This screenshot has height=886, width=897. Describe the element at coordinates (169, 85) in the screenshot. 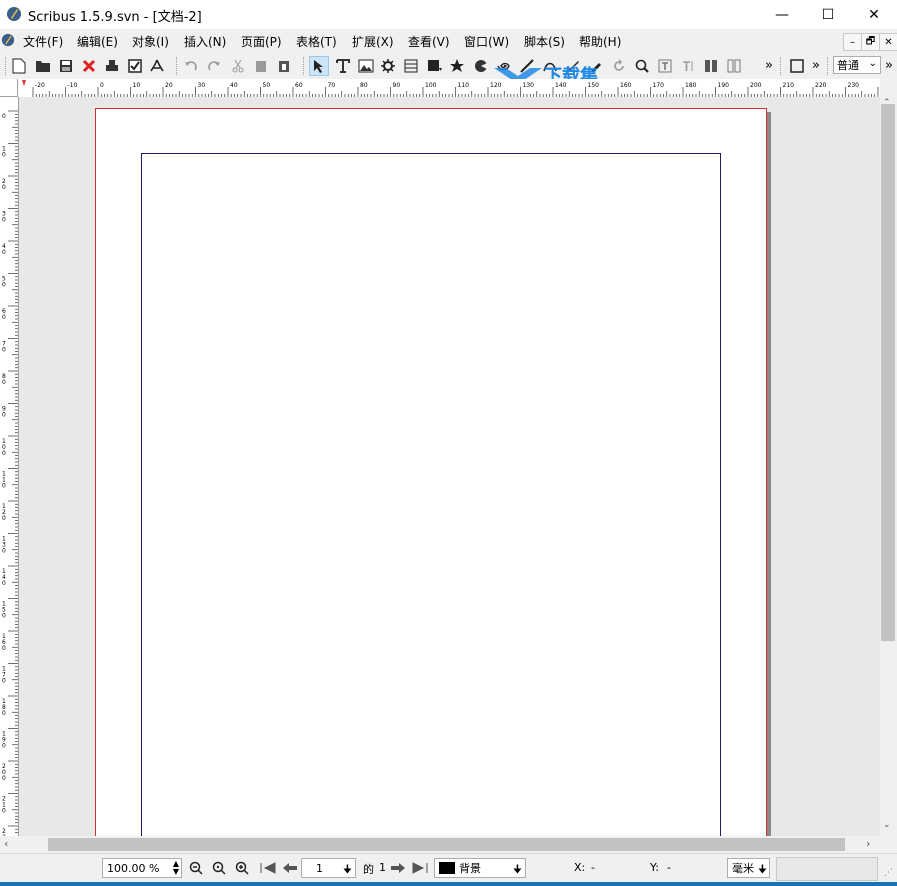

I see `ruler-label: 20` at that location.